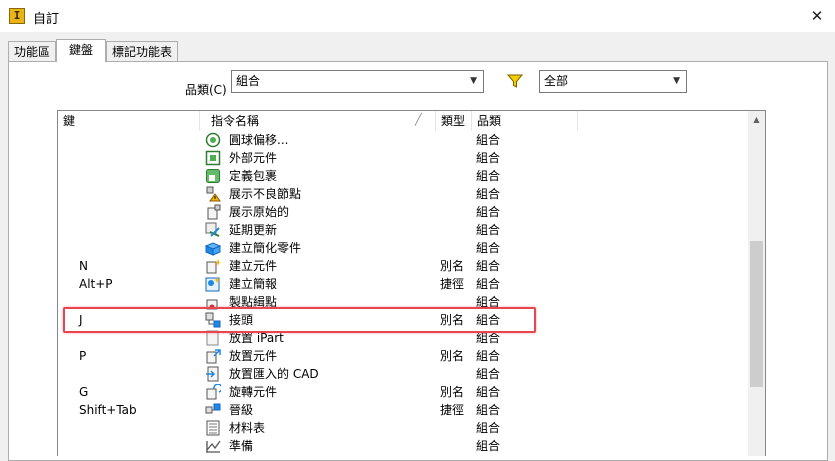  I want to click on scroll-up-icon: ▲, so click(756, 119).